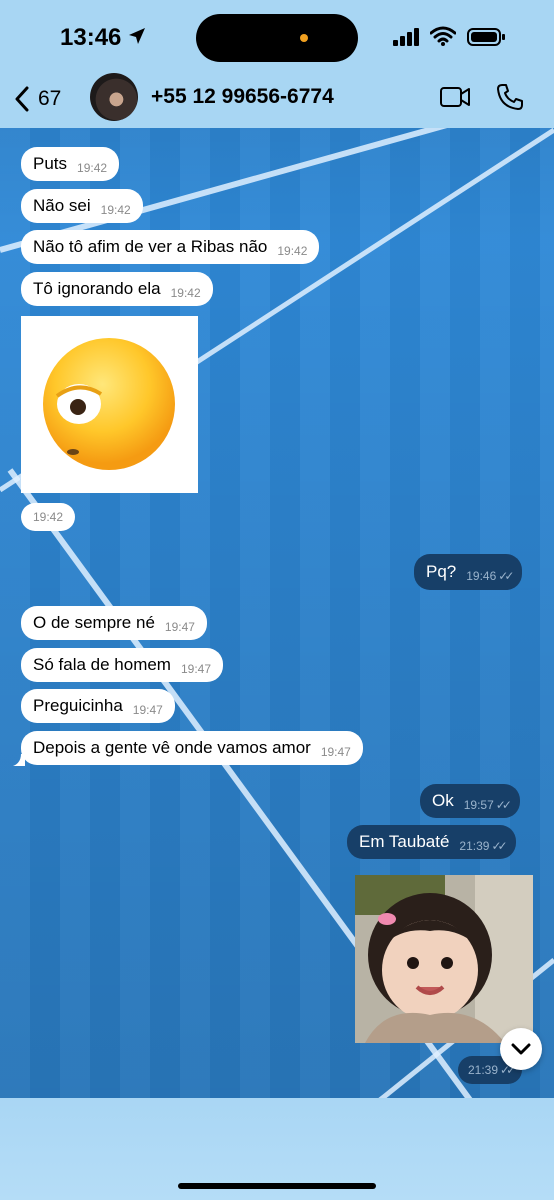 The height and width of the screenshot is (1200, 554). What do you see at coordinates (441, 571) in the screenshot?
I see `message-text: Pq?` at bounding box center [441, 571].